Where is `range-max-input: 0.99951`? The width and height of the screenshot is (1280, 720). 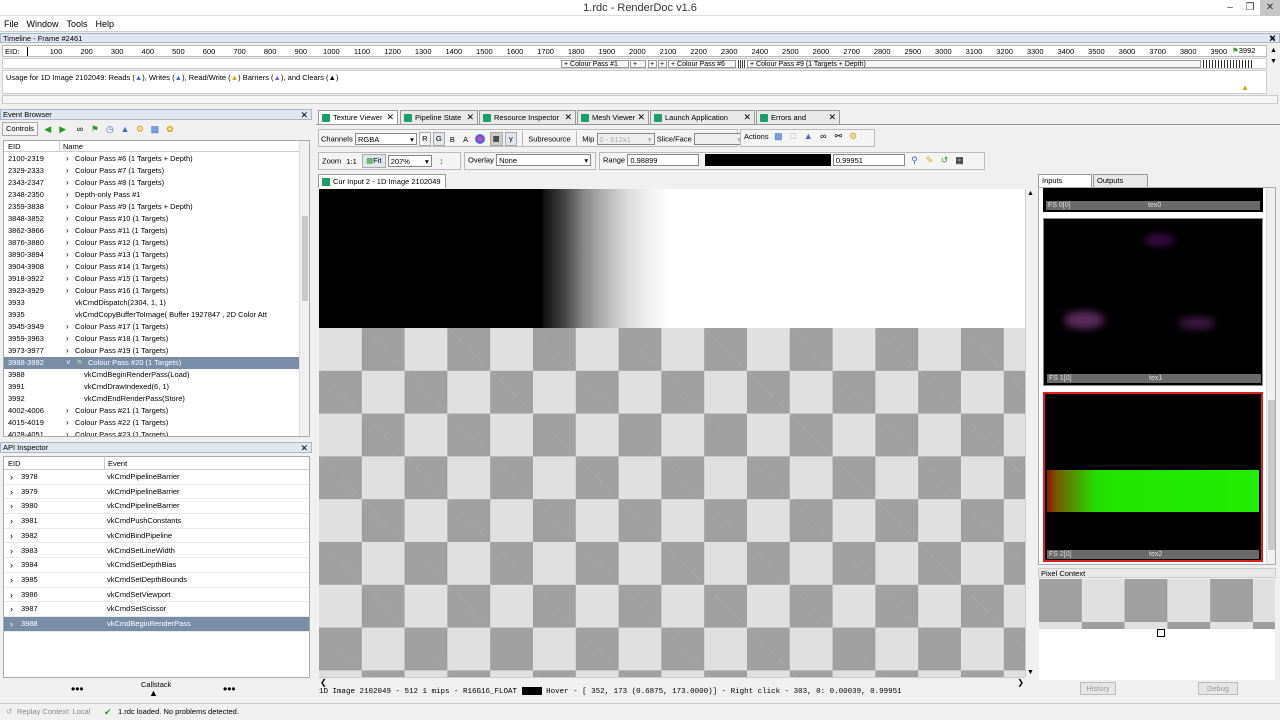
range-max-input: 0.99951 is located at coordinates (868, 160).